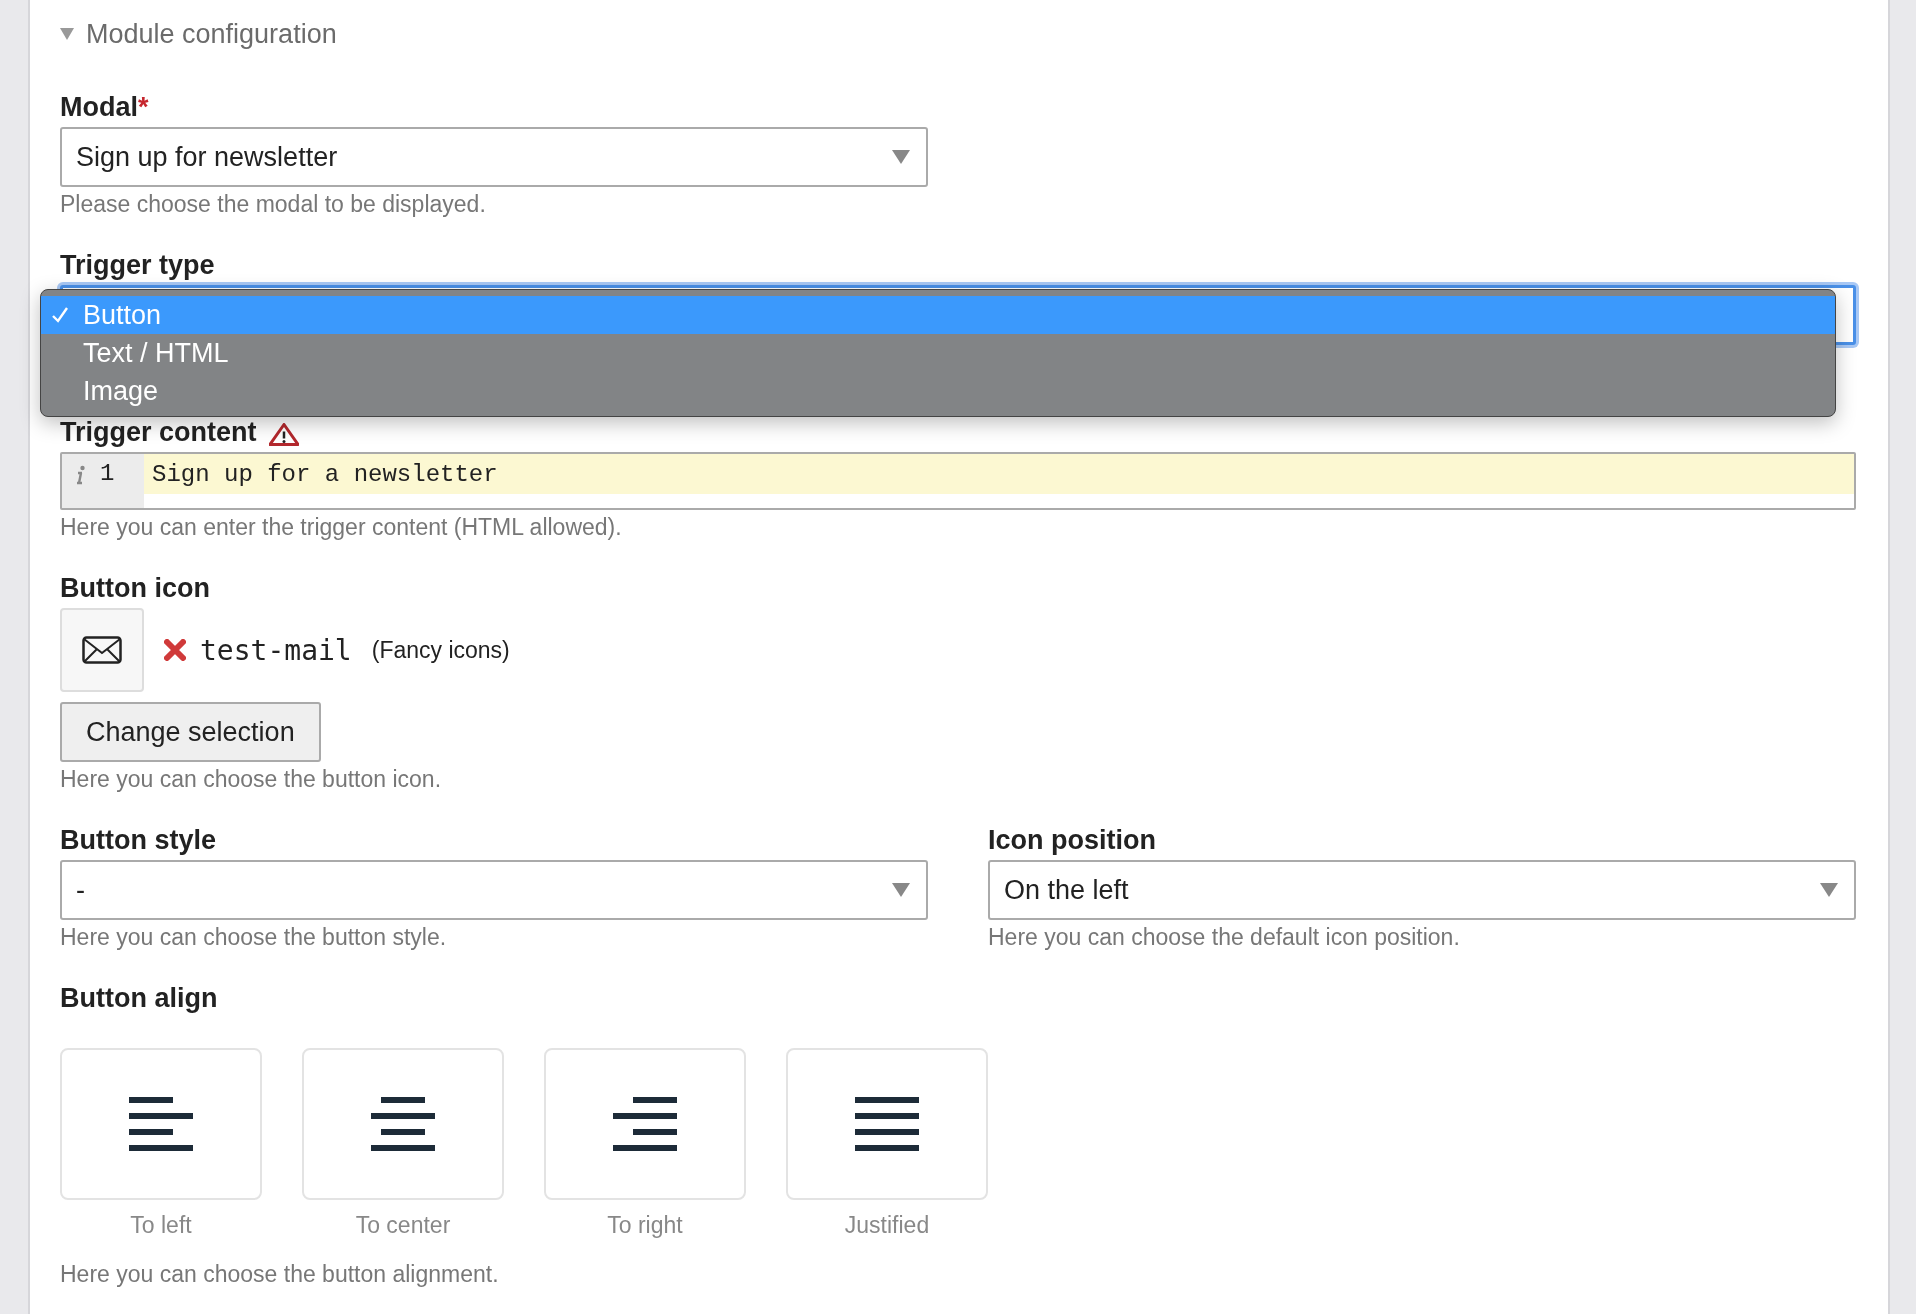  What do you see at coordinates (440, 650) in the screenshot?
I see `icon-library: (Fancy icons)` at bounding box center [440, 650].